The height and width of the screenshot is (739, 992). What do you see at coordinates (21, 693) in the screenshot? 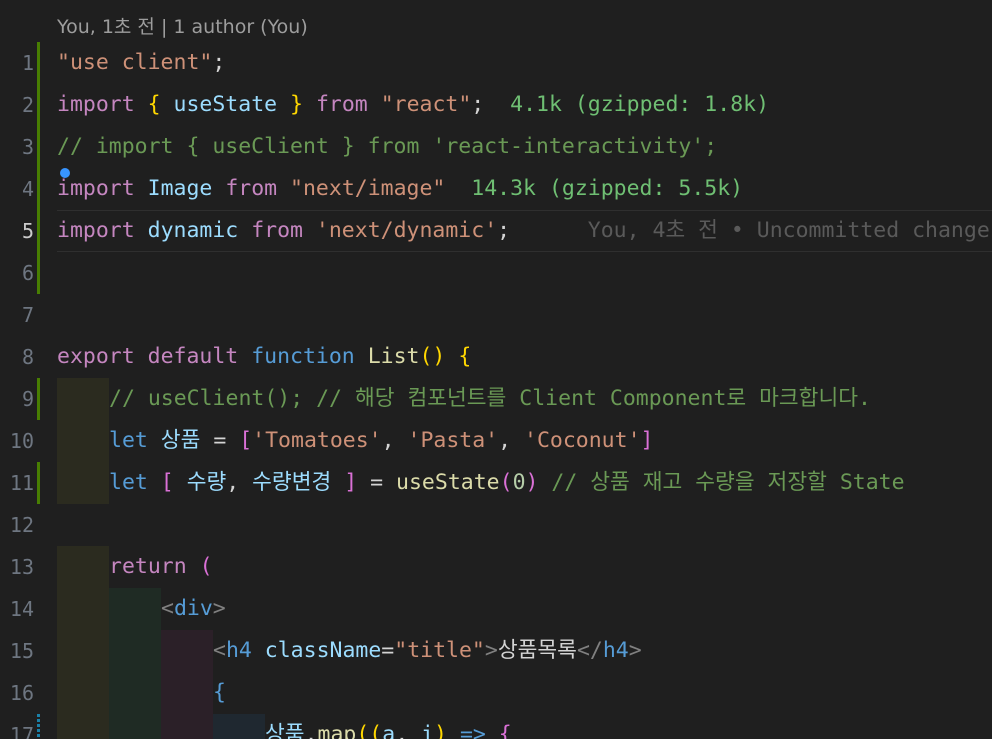
I see `line-number: 16` at bounding box center [21, 693].